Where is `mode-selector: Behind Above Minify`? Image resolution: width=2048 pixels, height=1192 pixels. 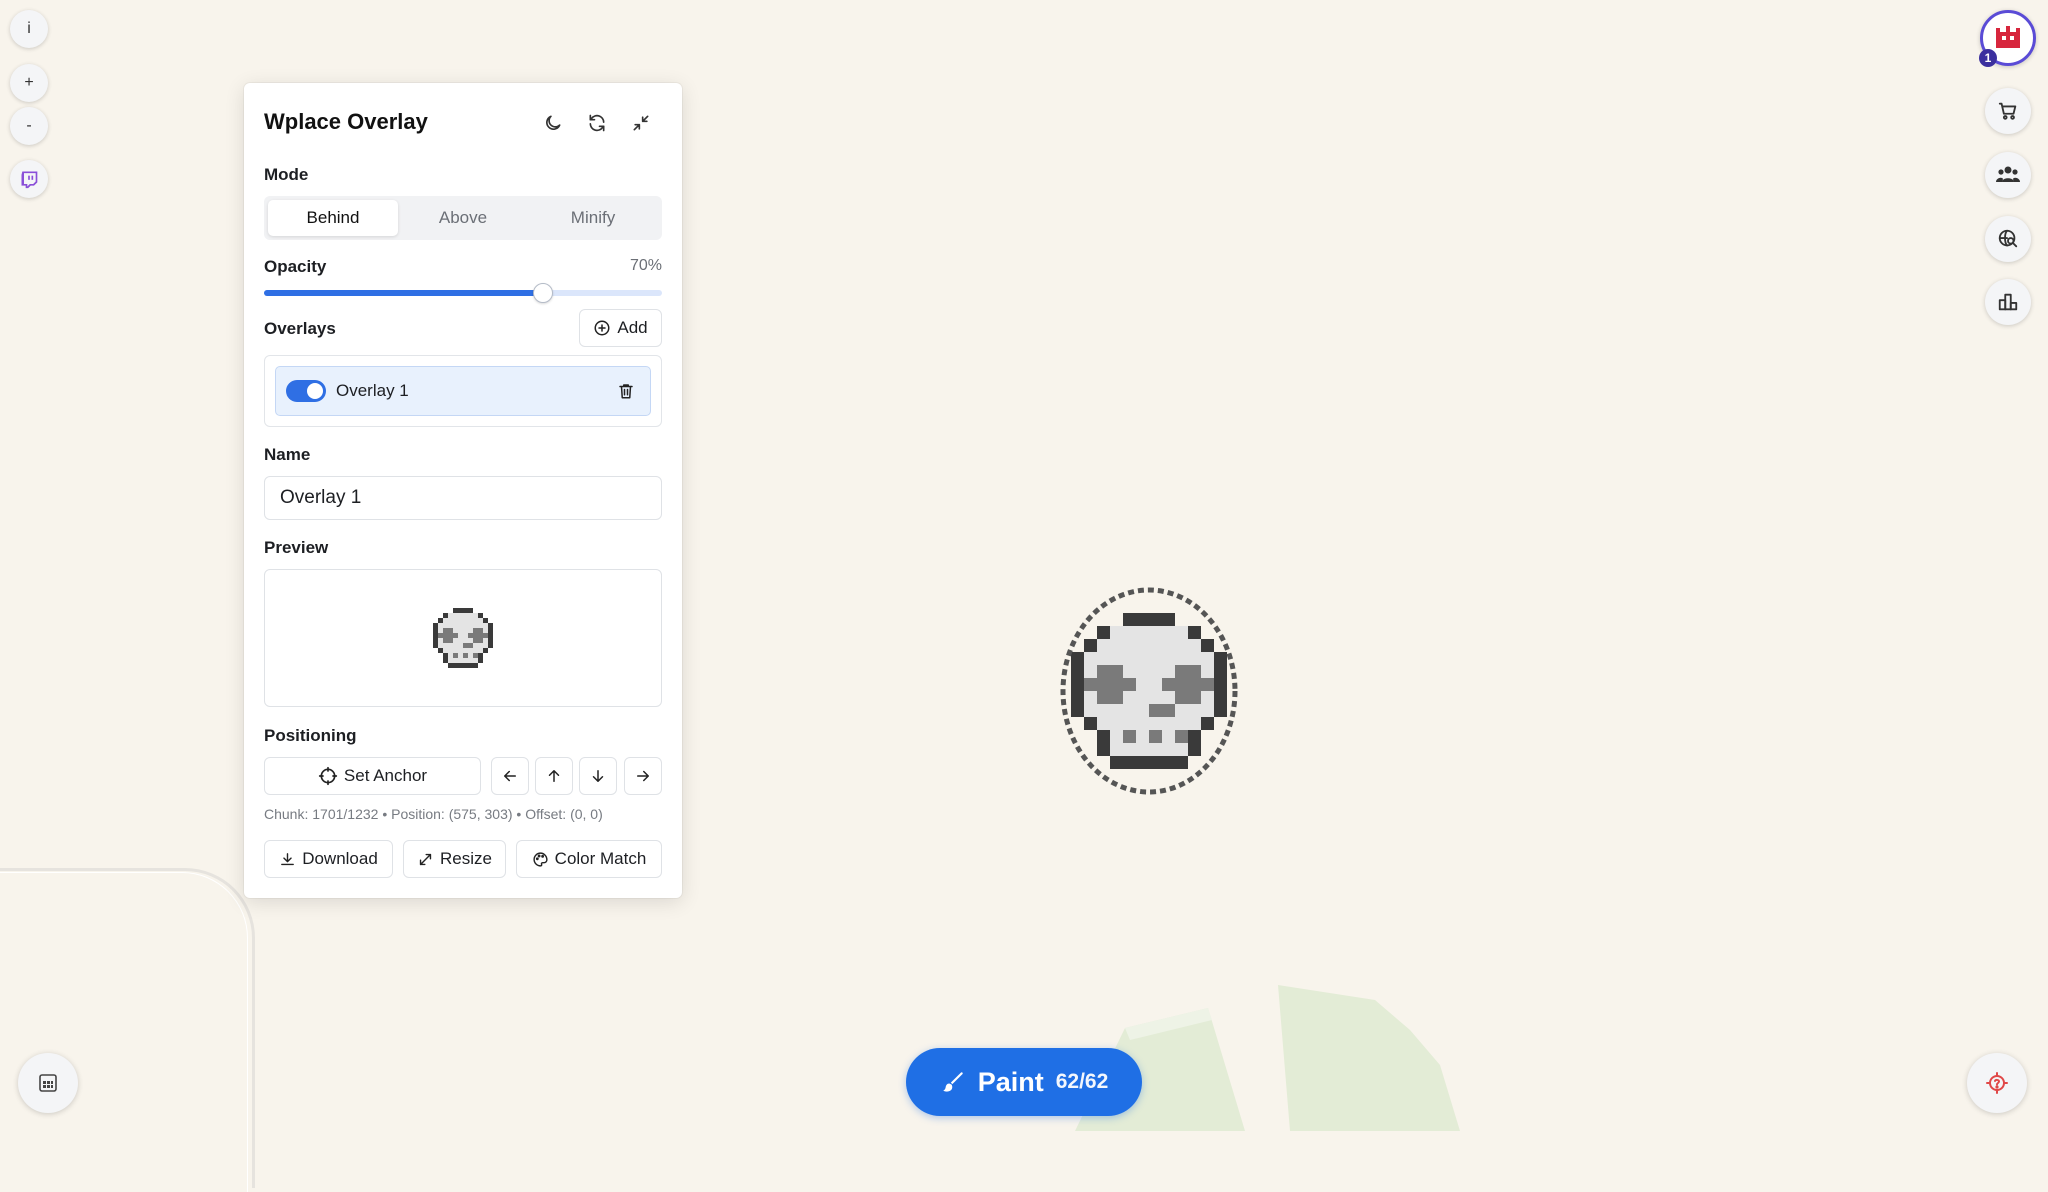 mode-selector: Behind Above Minify is located at coordinates (463, 218).